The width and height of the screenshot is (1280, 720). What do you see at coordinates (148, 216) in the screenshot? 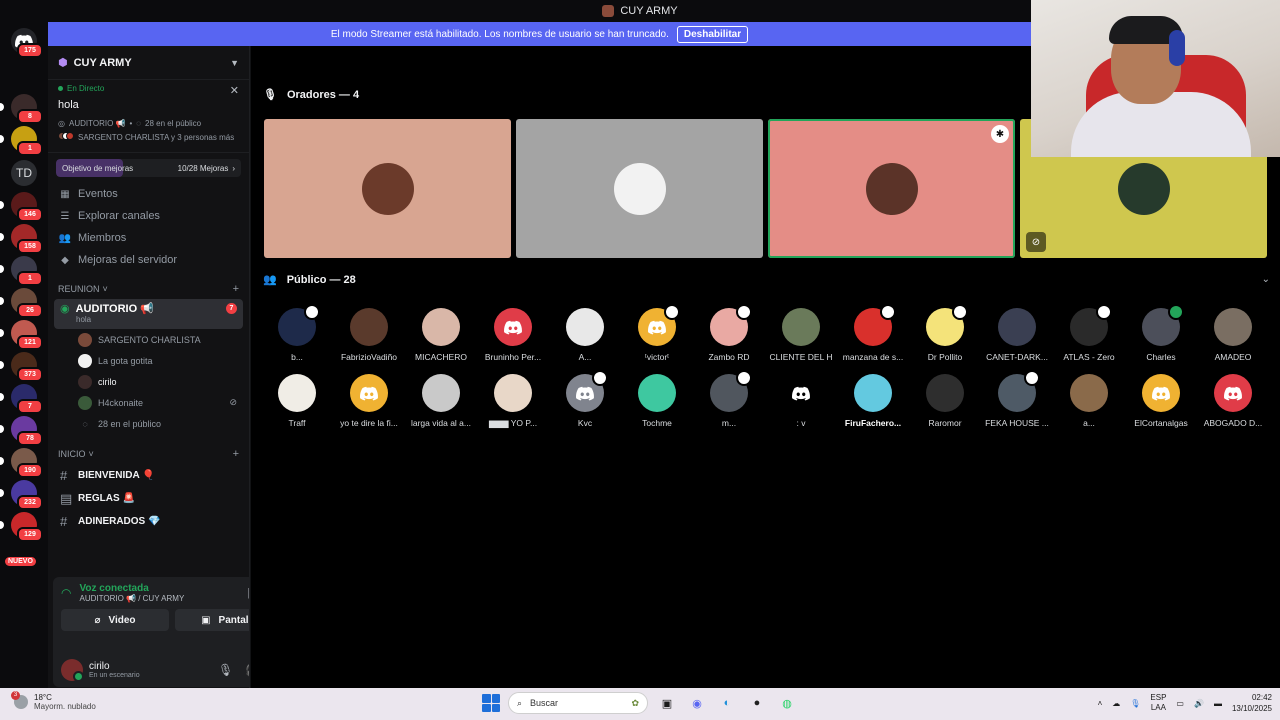
I see `nav-browse-channels: ☰ Explorar canales` at bounding box center [148, 216].